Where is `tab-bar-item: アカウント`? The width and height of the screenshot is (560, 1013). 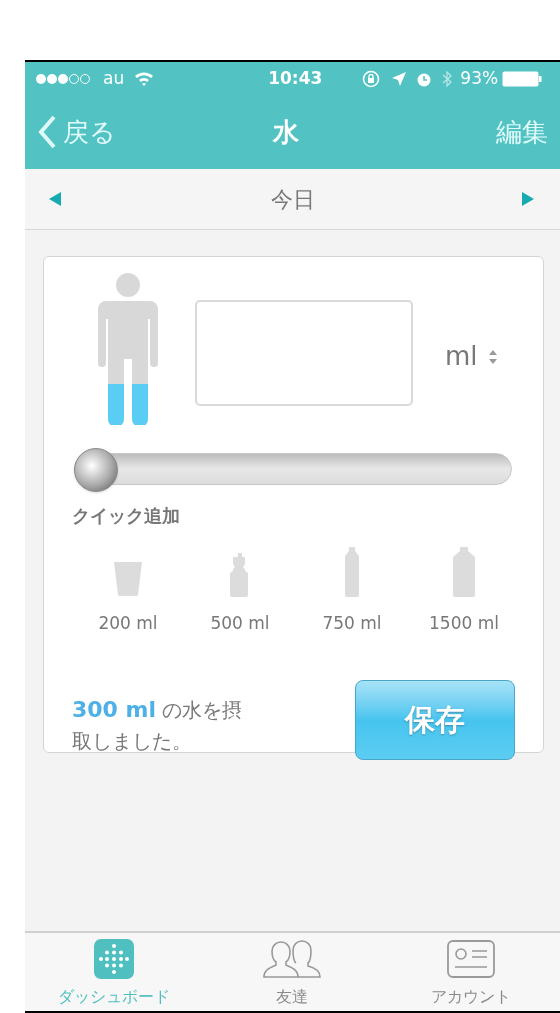 tab-bar-item: アカウント is located at coordinates (470, 972).